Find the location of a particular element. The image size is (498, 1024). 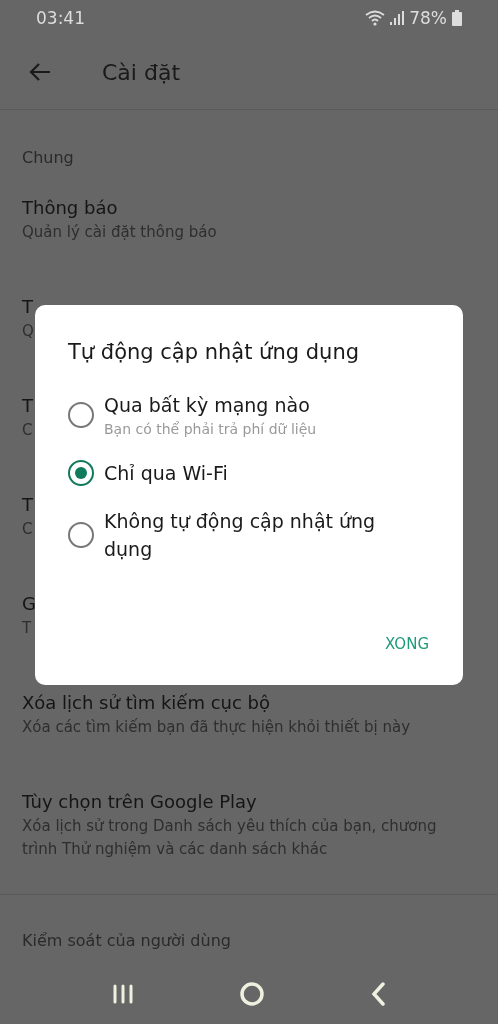

back-arrow-icon is located at coordinates (40, 72).